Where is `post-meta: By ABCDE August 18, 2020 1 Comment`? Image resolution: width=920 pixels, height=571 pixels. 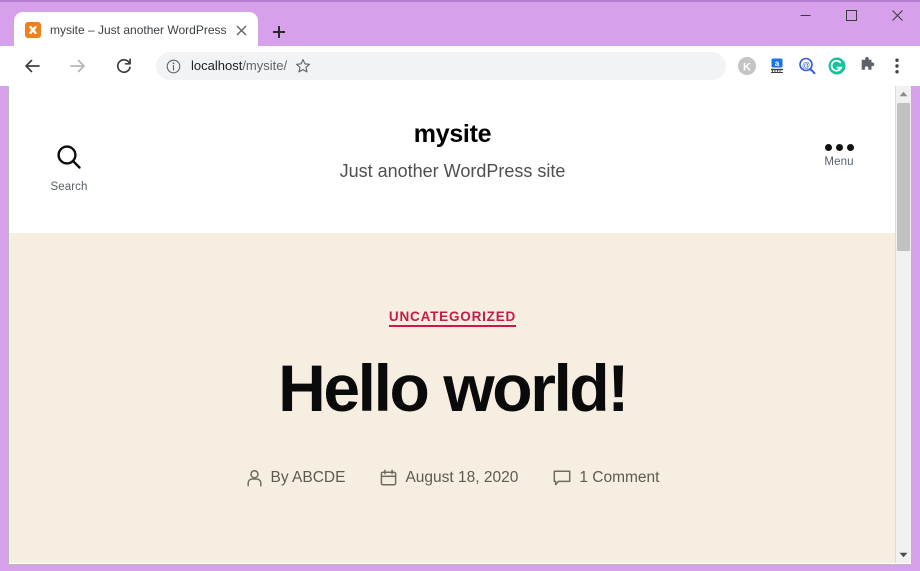
post-meta: By ABCDE August 18, 2020 1 Comment is located at coordinates (452, 478).